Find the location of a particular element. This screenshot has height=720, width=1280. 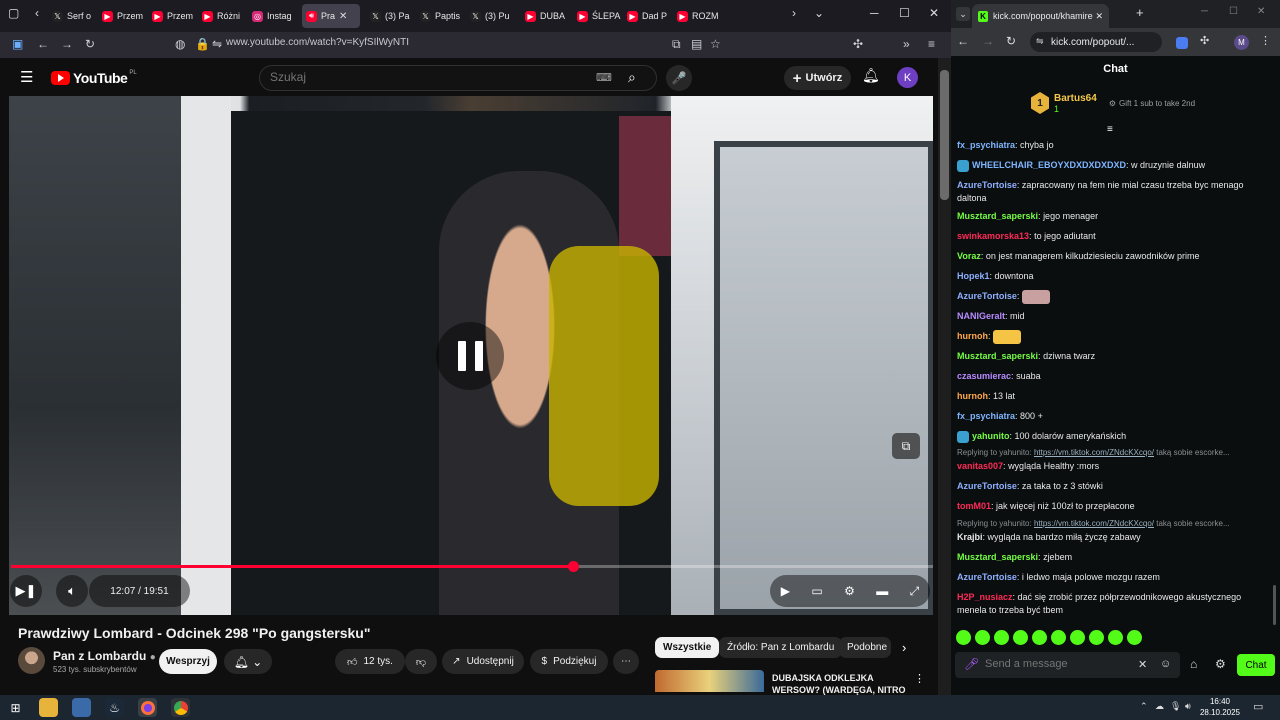

steam-icon: ♨ is located at coordinates (114, 707).